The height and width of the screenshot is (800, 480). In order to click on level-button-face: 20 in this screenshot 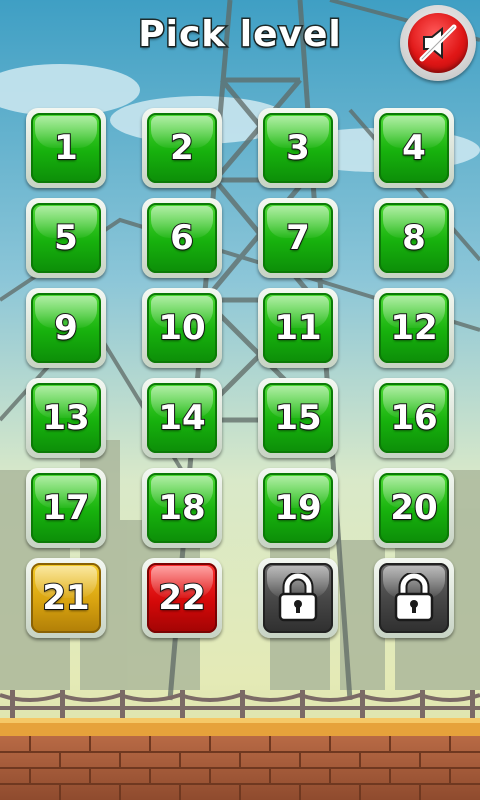, I will do `click(414, 508)`.